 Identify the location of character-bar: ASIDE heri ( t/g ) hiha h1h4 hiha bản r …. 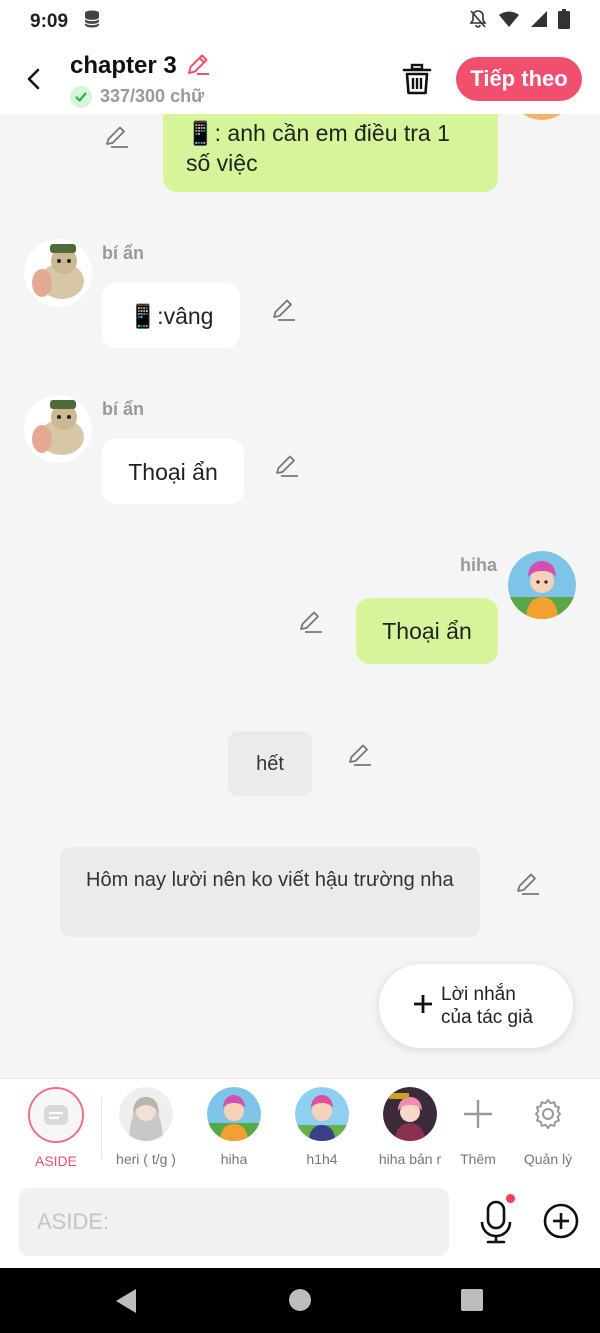
(300, 1128).